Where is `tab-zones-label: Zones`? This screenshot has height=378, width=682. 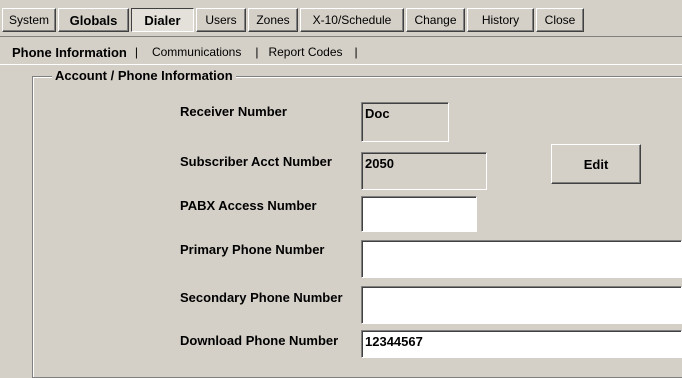
tab-zones-label: Zones is located at coordinates (273, 20).